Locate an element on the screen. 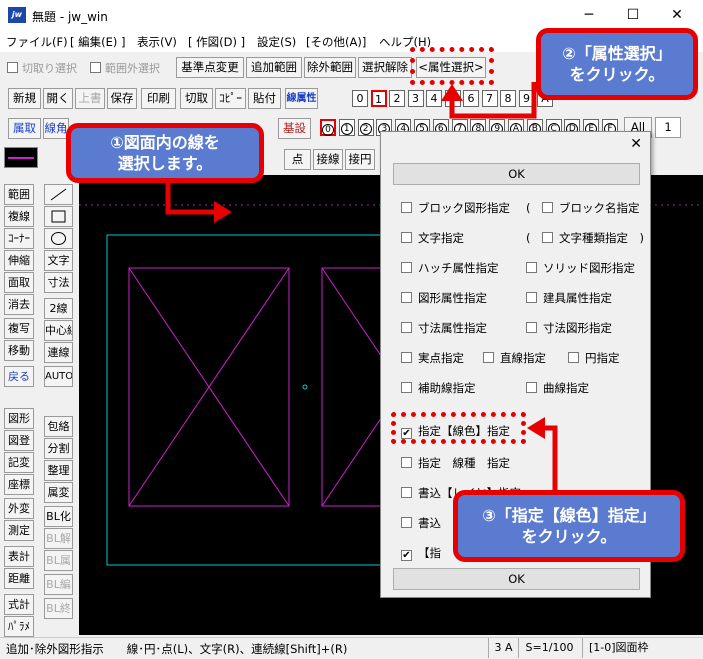  arrow-2-head is located at coordinates (452, 92).